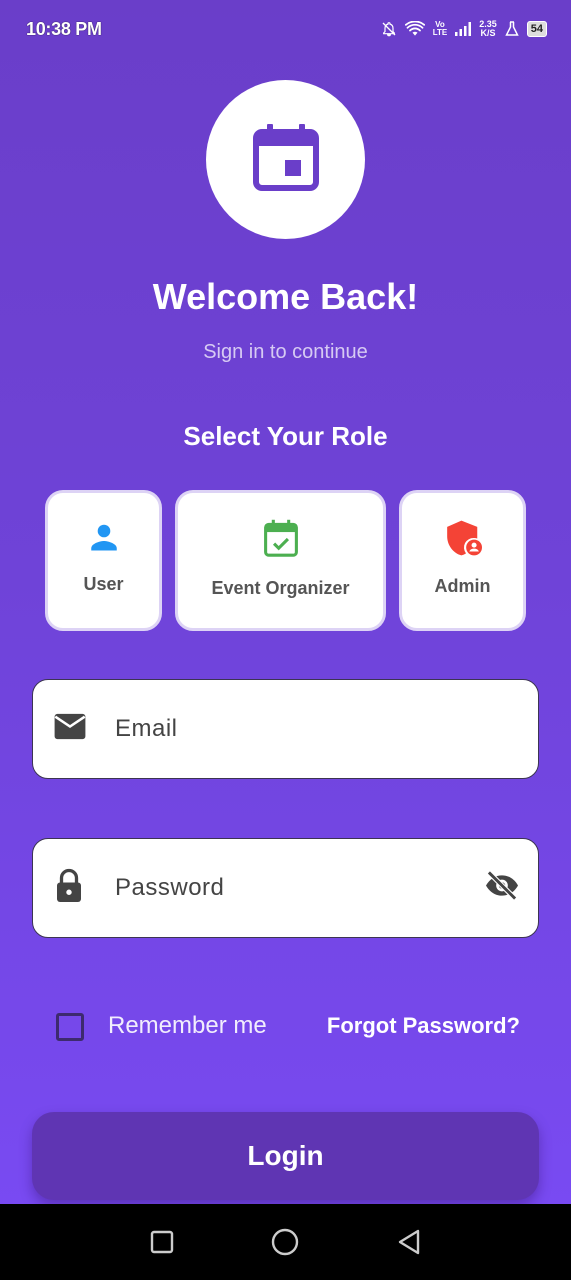 The height and width of the screenshot is (1280, 571). What do you see at coordinates (70, 729) in the screenshot?
I see `mail-icon` at bounding box center [70, 729].